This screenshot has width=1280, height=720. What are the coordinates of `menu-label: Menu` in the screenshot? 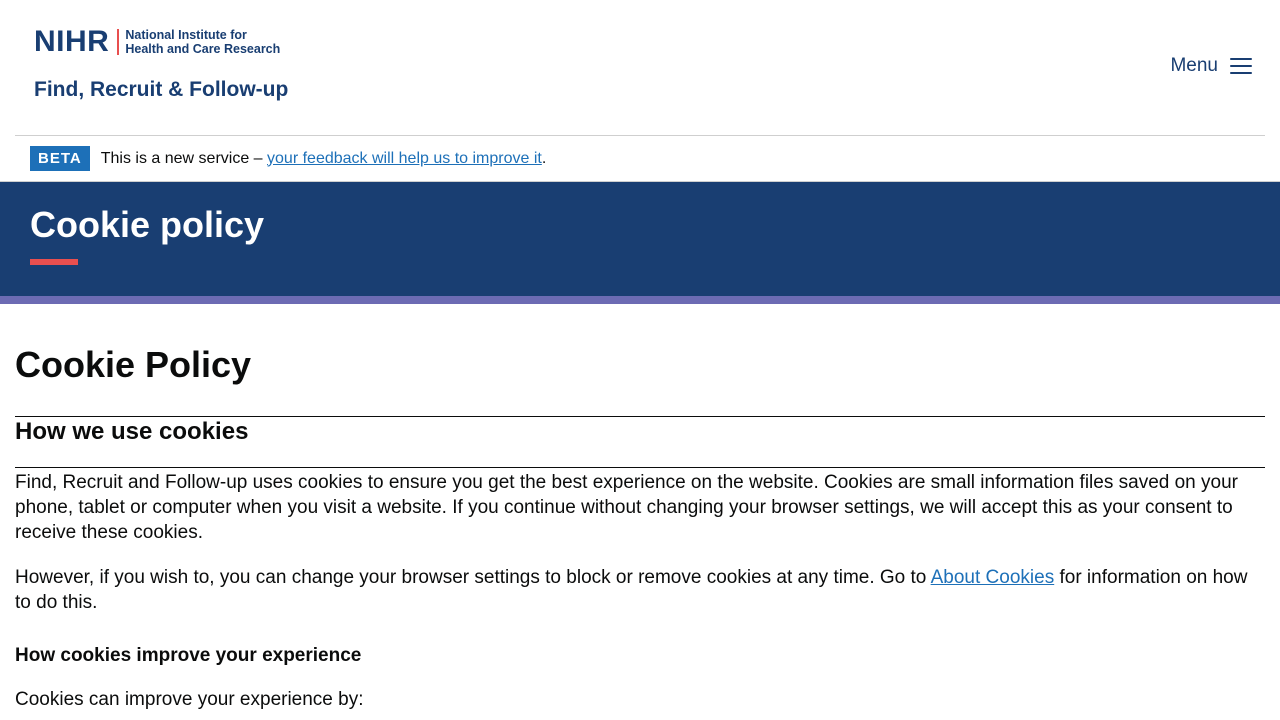 It's located at (1194, 65).